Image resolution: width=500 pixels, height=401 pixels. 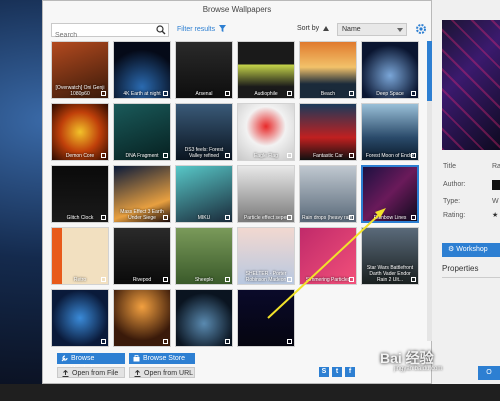 What do you see at coordinates (421, 29) in the screenshot?
I see `gear-icon` at bounding box center [421, 29].